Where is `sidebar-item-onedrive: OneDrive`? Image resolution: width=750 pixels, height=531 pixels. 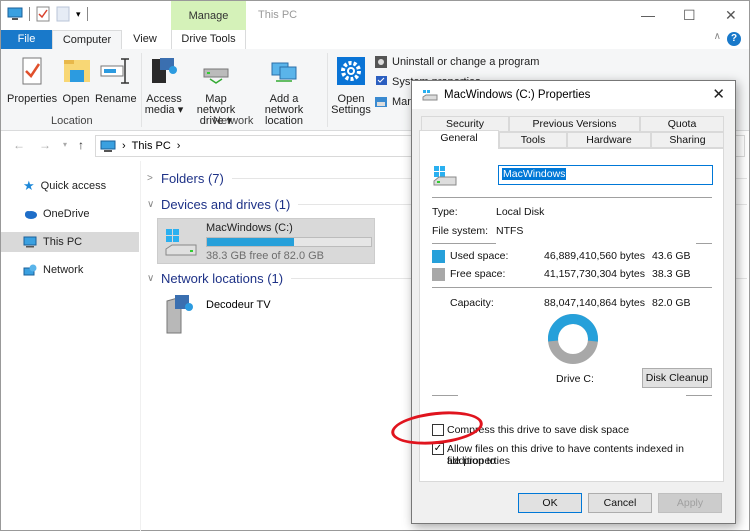
sidebar-item-onedrive: OneDrive is located at coordinates (70, 214).